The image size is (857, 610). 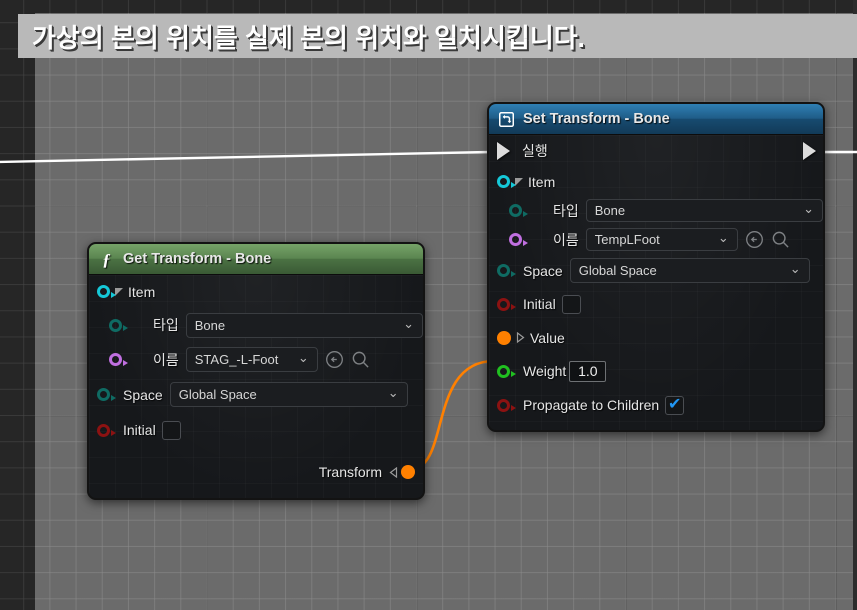 What do you see at coordinates (504, 337) in the screenshot?
I see `value-pin` at bounding box center [504, 337].